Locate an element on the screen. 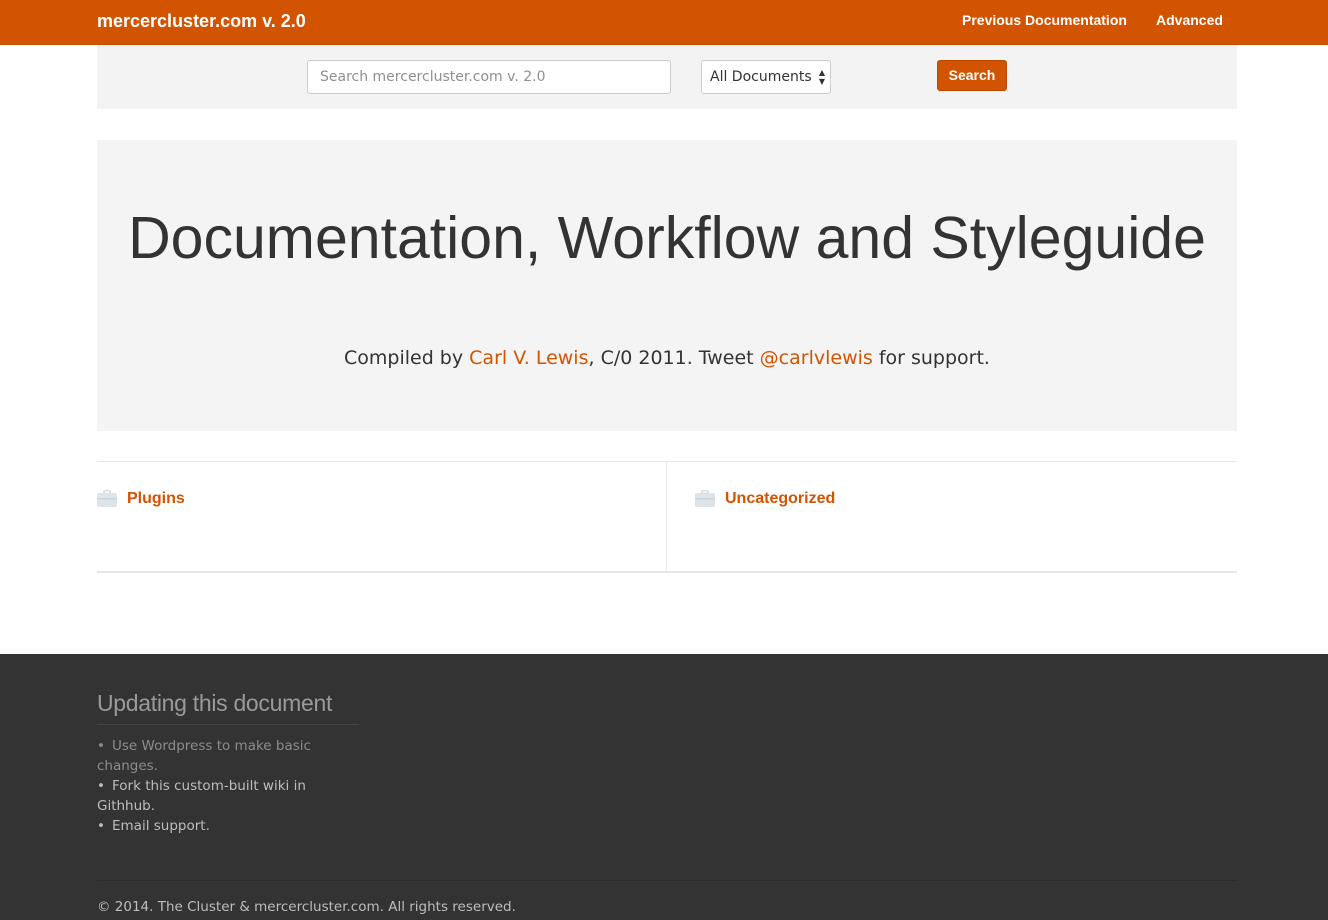  footer-item-wordpress: • Use Wordpress to make basic changes. is located at coordinates (217, 756).